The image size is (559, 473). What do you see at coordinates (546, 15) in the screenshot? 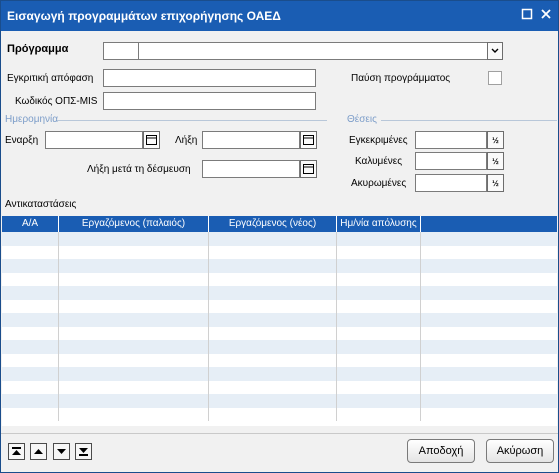
I see `close-icon` at bounding box center [546, 15].